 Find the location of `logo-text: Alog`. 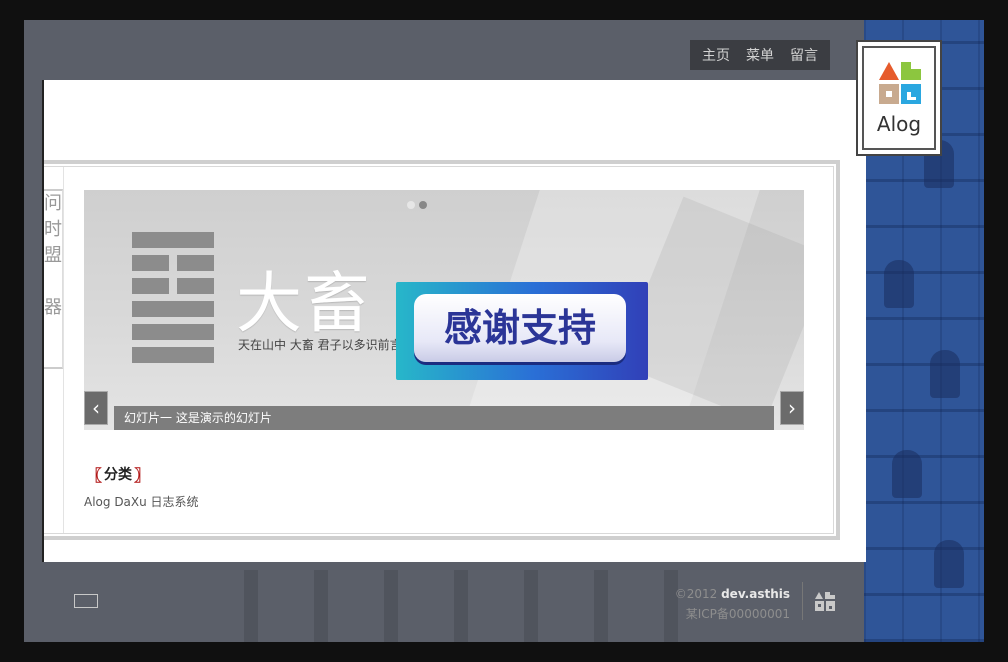

logo-text: Alog is located at coordinates (899, 124).